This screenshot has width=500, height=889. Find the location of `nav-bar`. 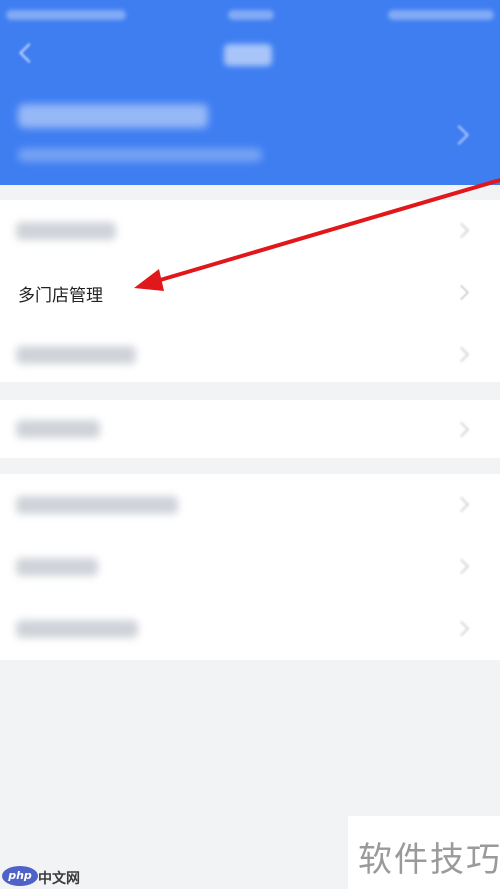

nav-bar is located at coordinates (250, 56).